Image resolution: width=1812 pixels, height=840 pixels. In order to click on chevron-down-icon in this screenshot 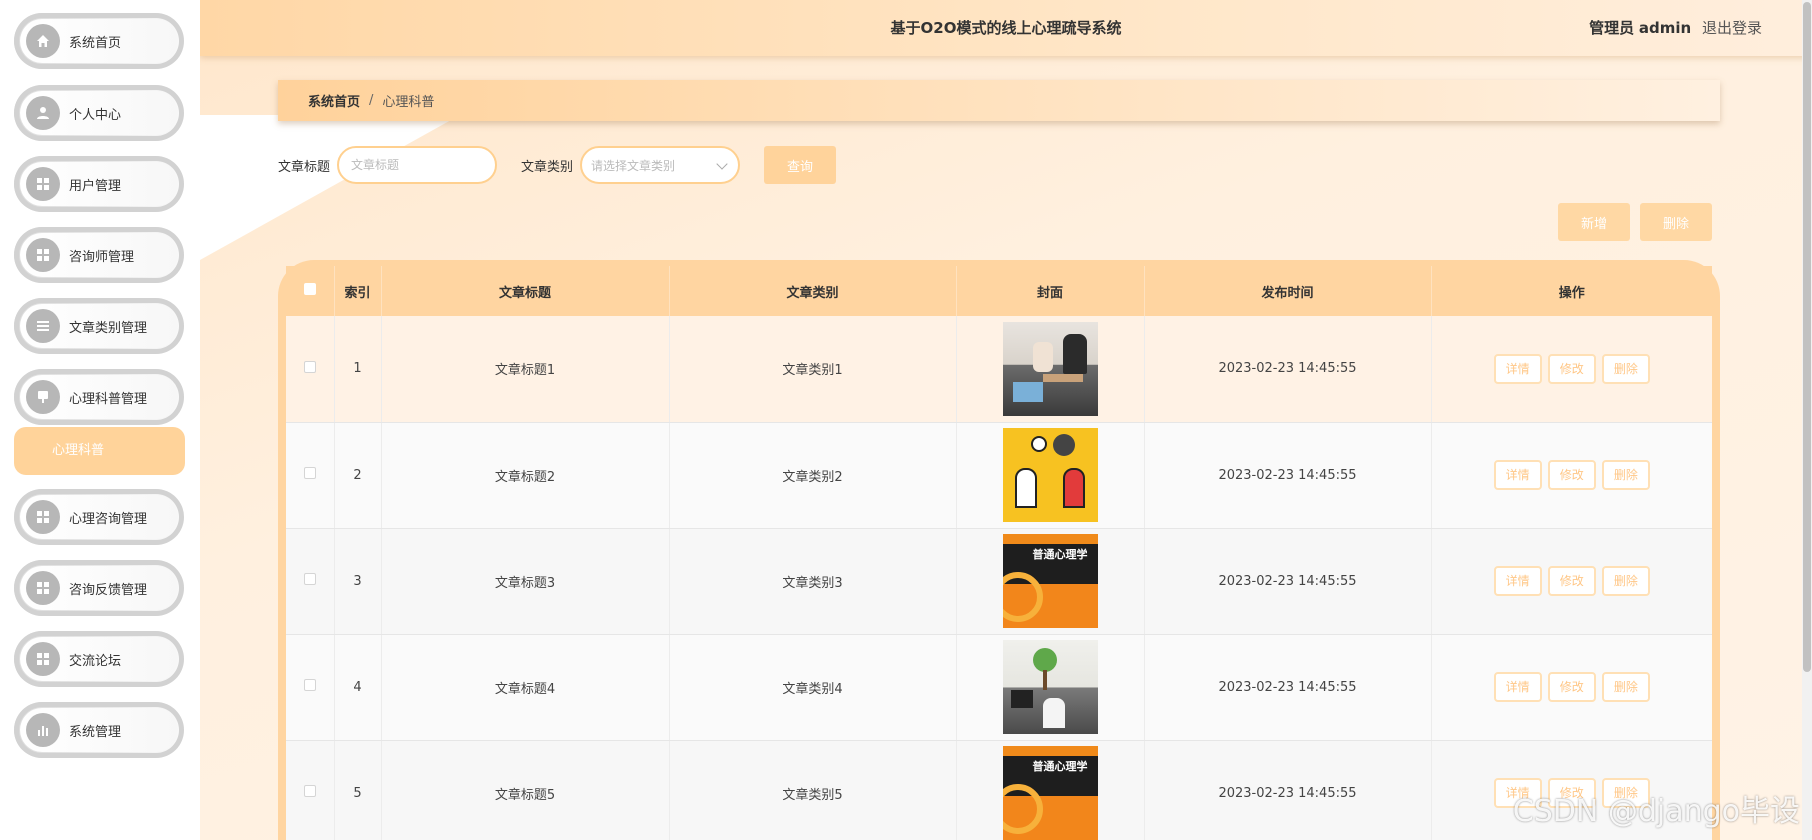, I will do `click(722, 164)`.